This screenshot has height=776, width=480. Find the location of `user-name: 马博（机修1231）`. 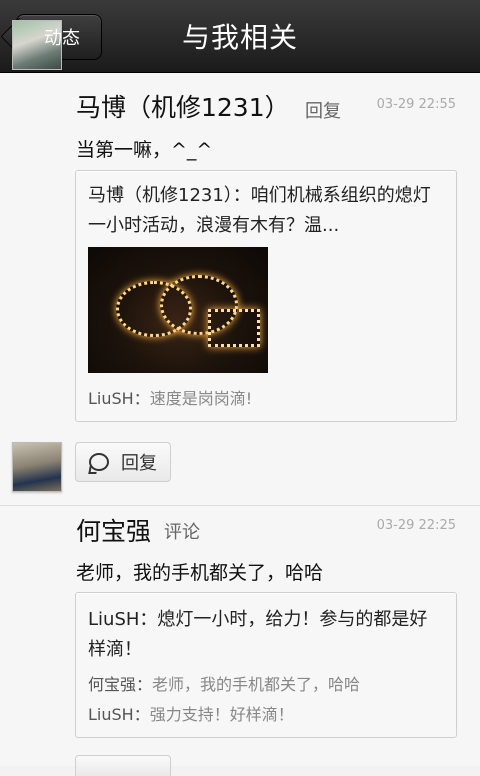

user-name: 马博（机修1231） is located at coordinates (183, 106).